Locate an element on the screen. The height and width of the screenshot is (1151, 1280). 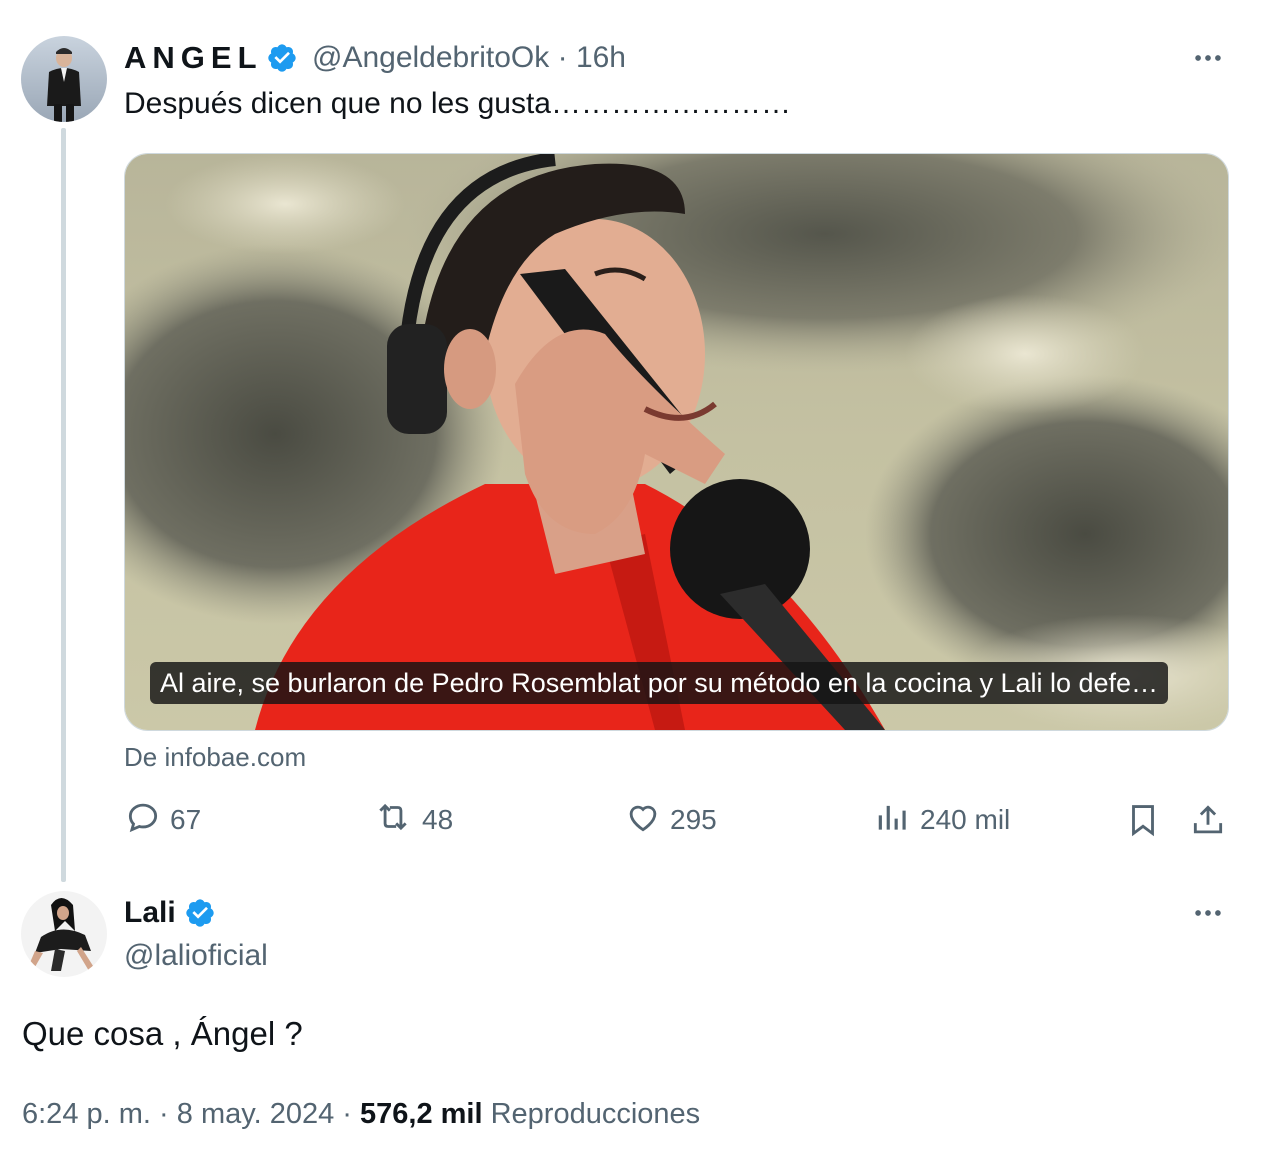
views-count: 240 mil is located at coordinates (965, 819).